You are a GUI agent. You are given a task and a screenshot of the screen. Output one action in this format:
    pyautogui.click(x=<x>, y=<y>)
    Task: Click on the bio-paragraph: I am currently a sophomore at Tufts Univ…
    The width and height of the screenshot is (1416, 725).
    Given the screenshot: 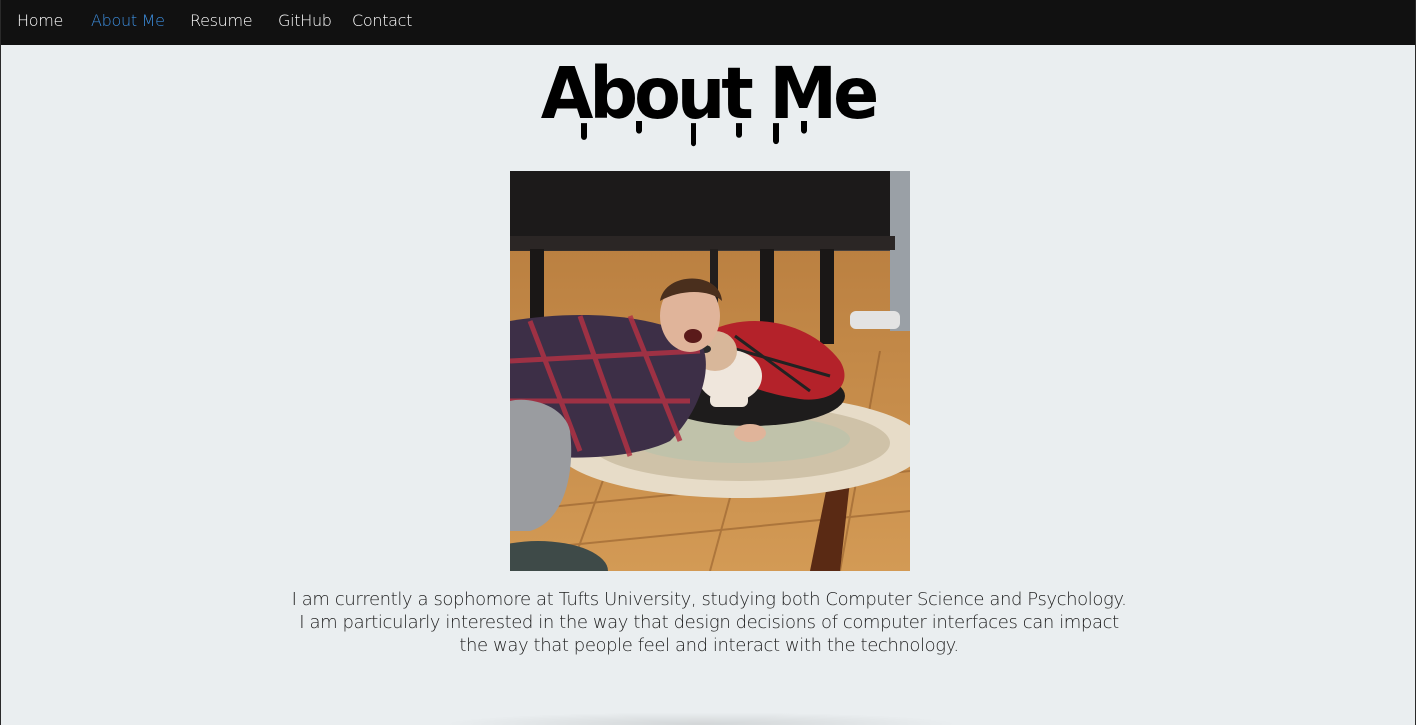 What is the action you would take?
    pyautogui.click(x=709, y=622)
    